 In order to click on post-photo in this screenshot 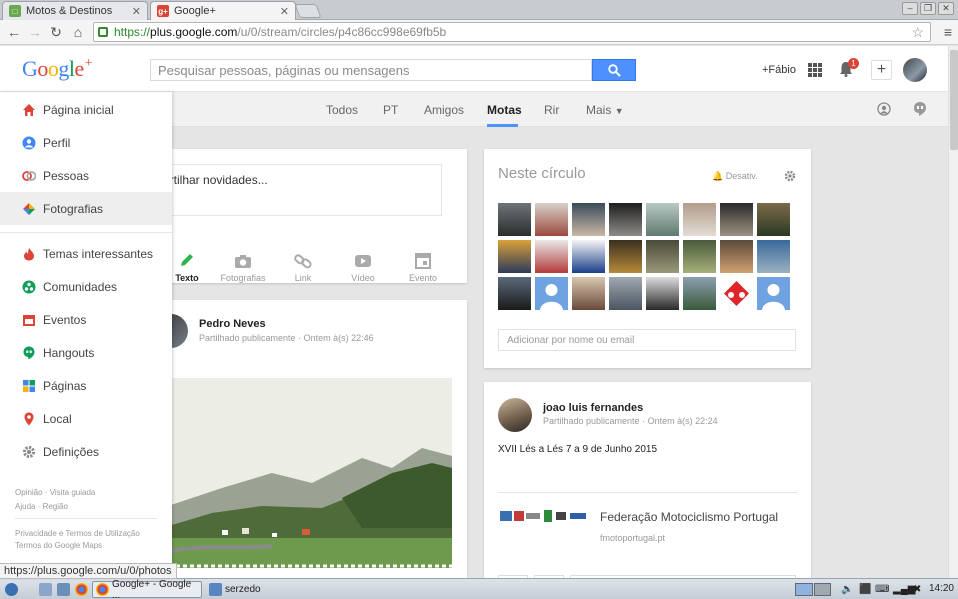, I will do `click(312, 473)`.